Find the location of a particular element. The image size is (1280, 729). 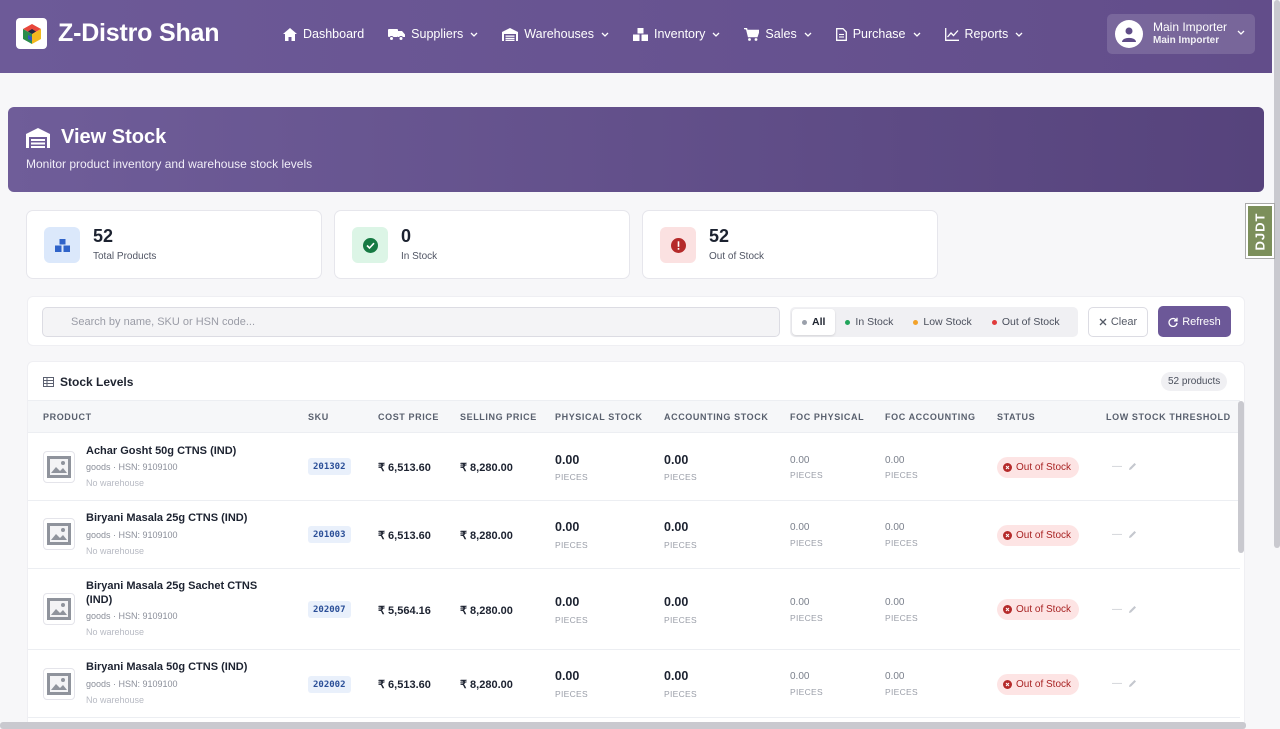

table-vertical-scrollbar is located at coordinates (1241, 477).